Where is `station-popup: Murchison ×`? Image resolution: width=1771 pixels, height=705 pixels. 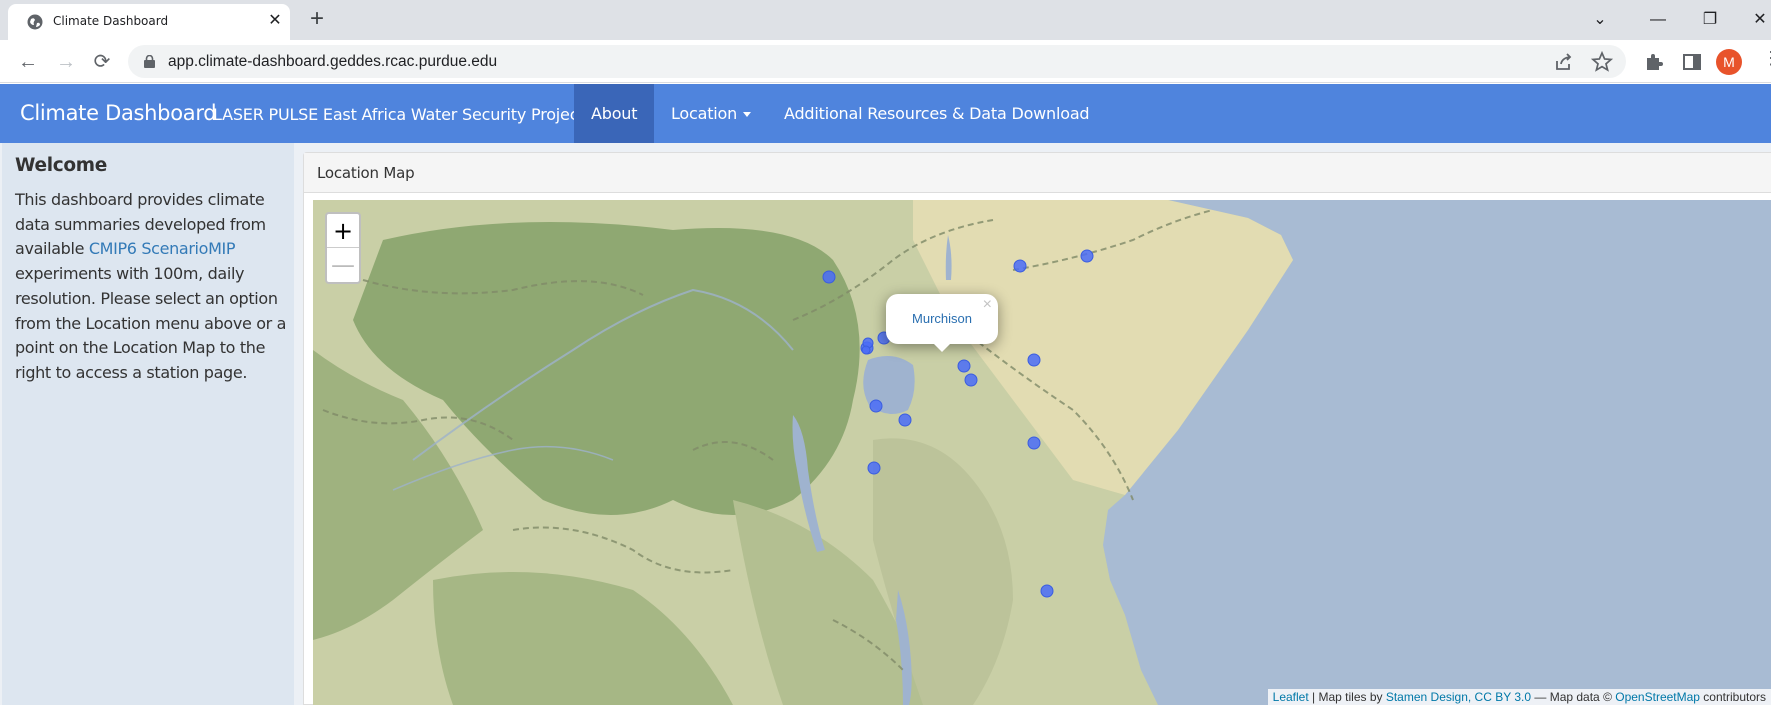
station-popup: Murchison × is located at coordinates (942, 323).